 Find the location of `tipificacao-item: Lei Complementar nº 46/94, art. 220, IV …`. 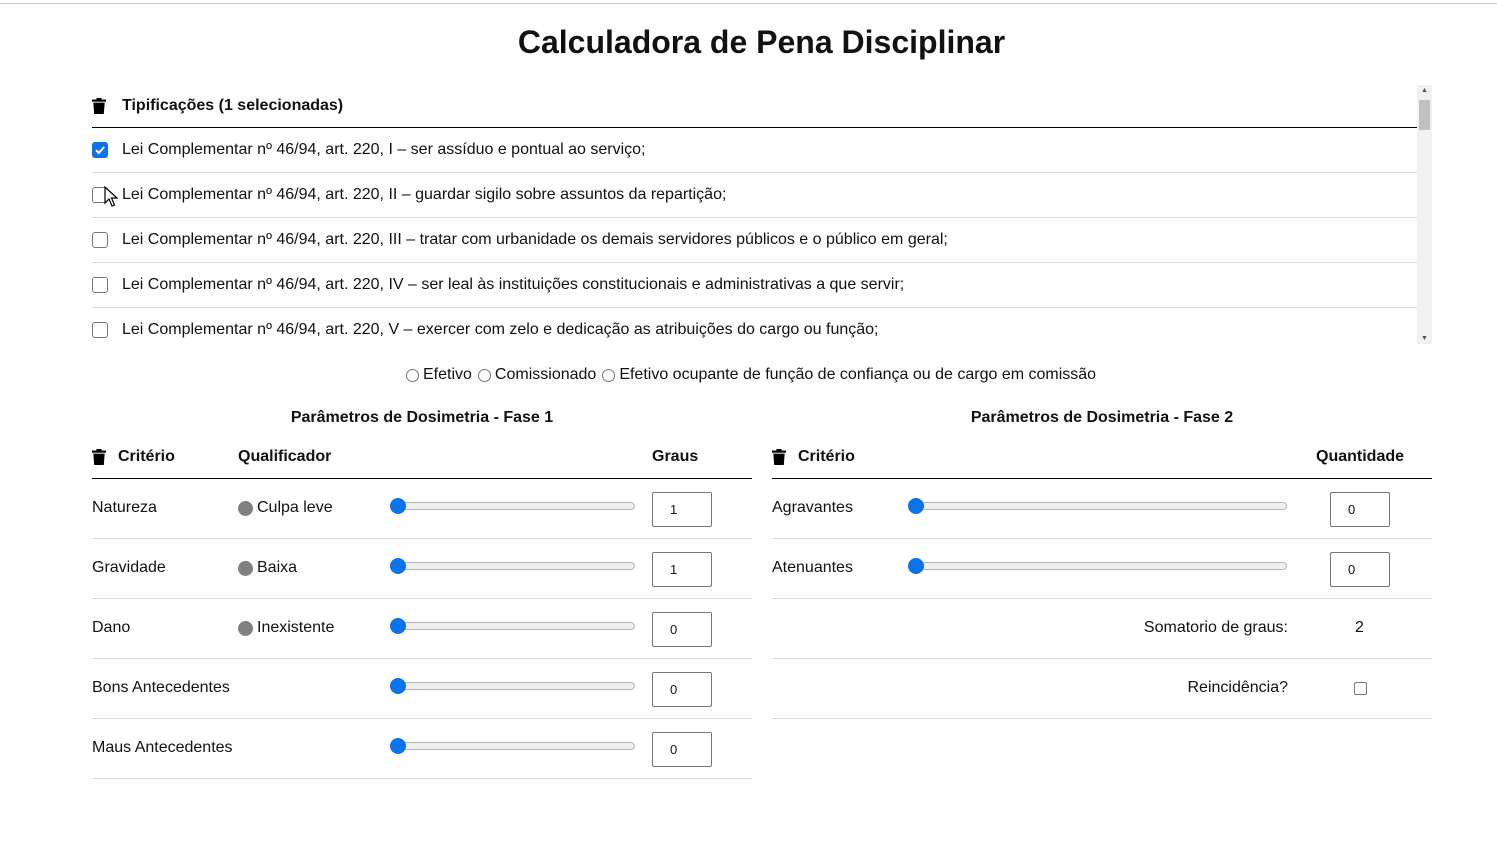

tipificacao-item: Lei Complementar nº 46/94, art. 220, IV … is located at coordinates (754, 285).